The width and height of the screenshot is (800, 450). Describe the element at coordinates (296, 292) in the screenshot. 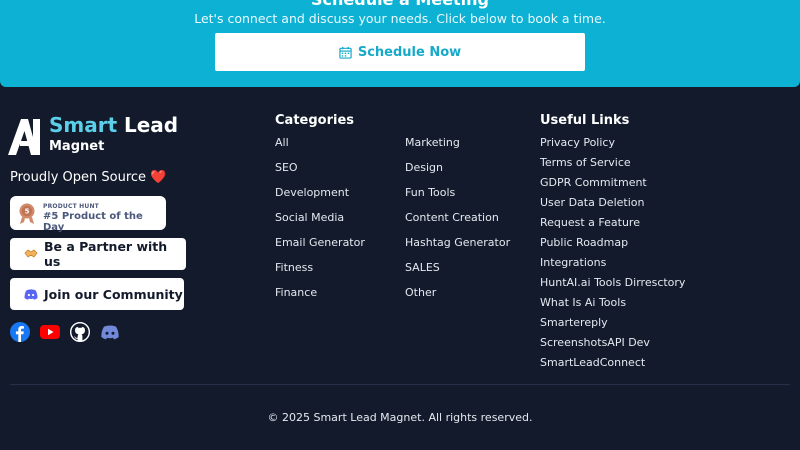

I see `category-link: Finance` at that location.